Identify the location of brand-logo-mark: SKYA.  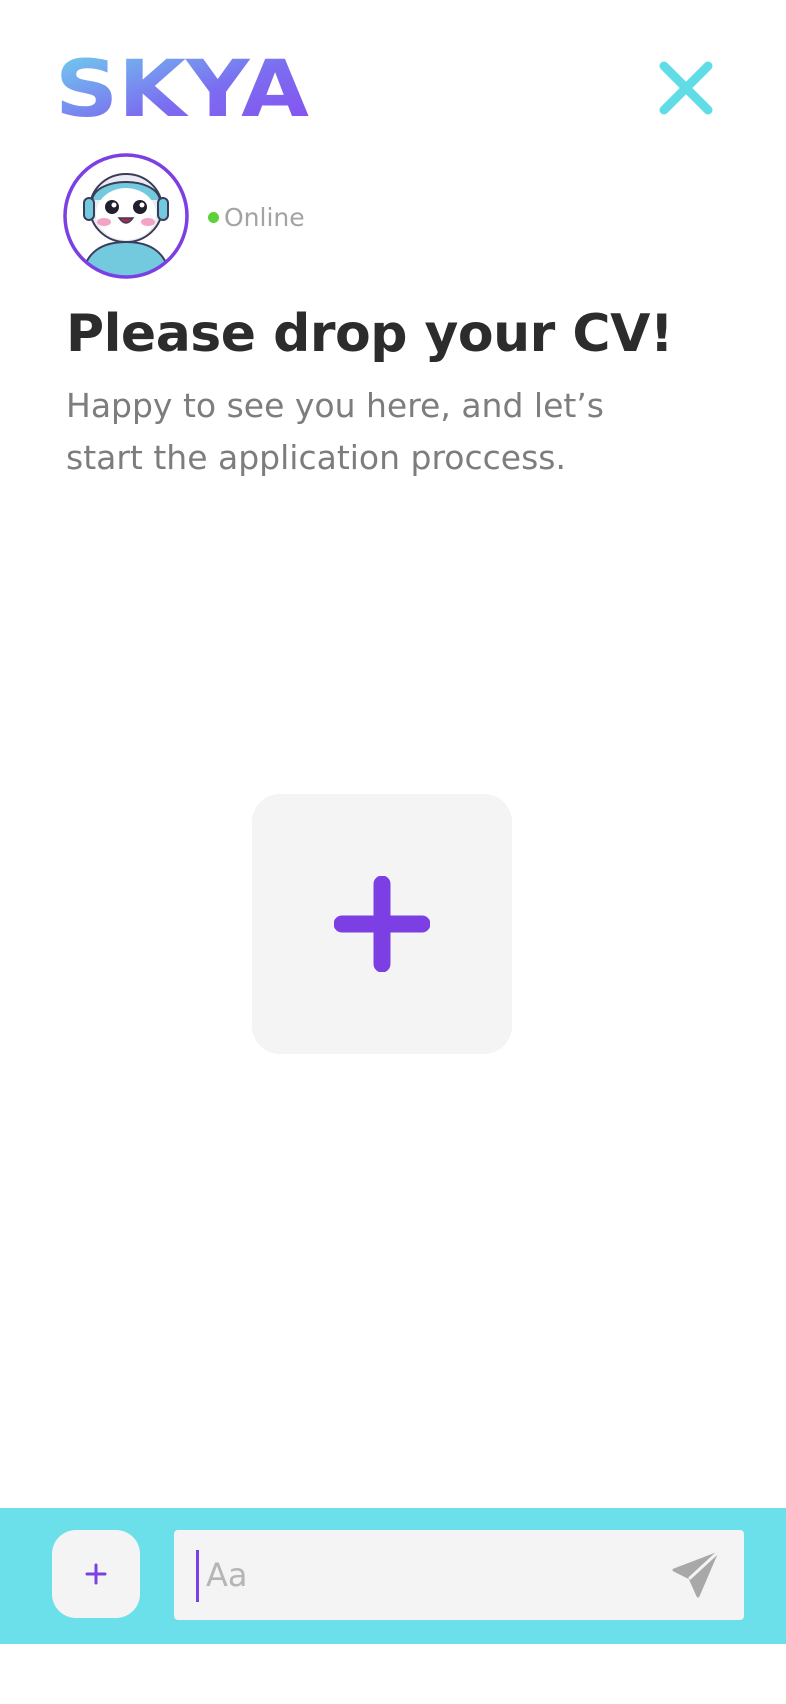
(182, 87).